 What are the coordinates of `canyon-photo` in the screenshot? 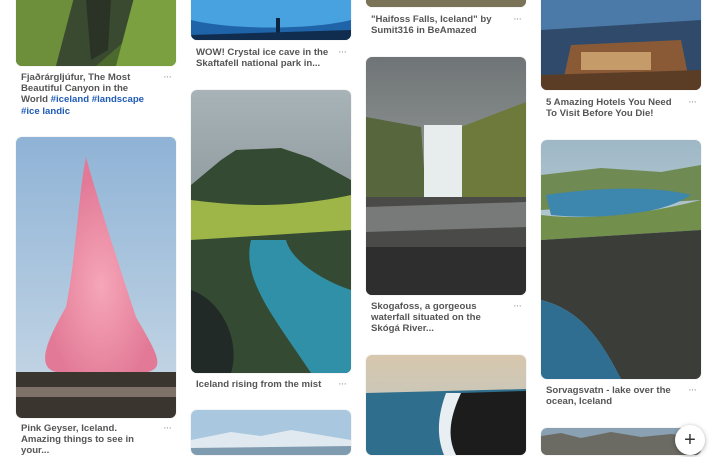 It's located at (96, 33).